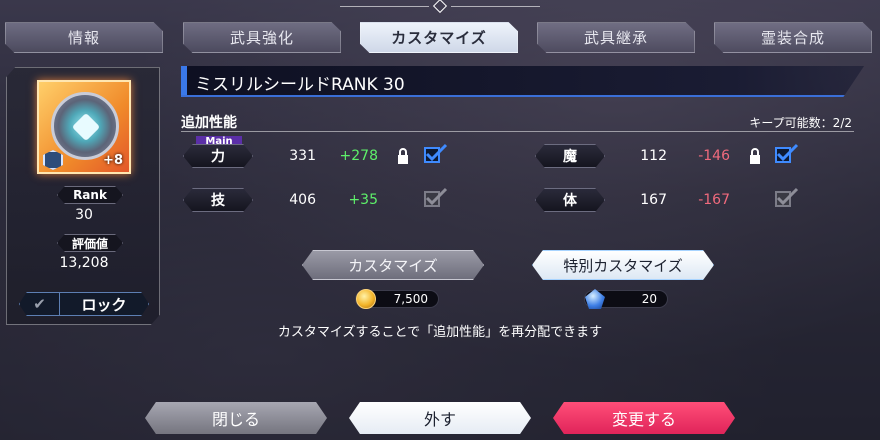 Image resolution: width=880 pixels, height=440 pixels. Describe the element at coordinates (300, 85) in the screenshot. I see `item-name: ミスリルシールドRANK 30` at that location.